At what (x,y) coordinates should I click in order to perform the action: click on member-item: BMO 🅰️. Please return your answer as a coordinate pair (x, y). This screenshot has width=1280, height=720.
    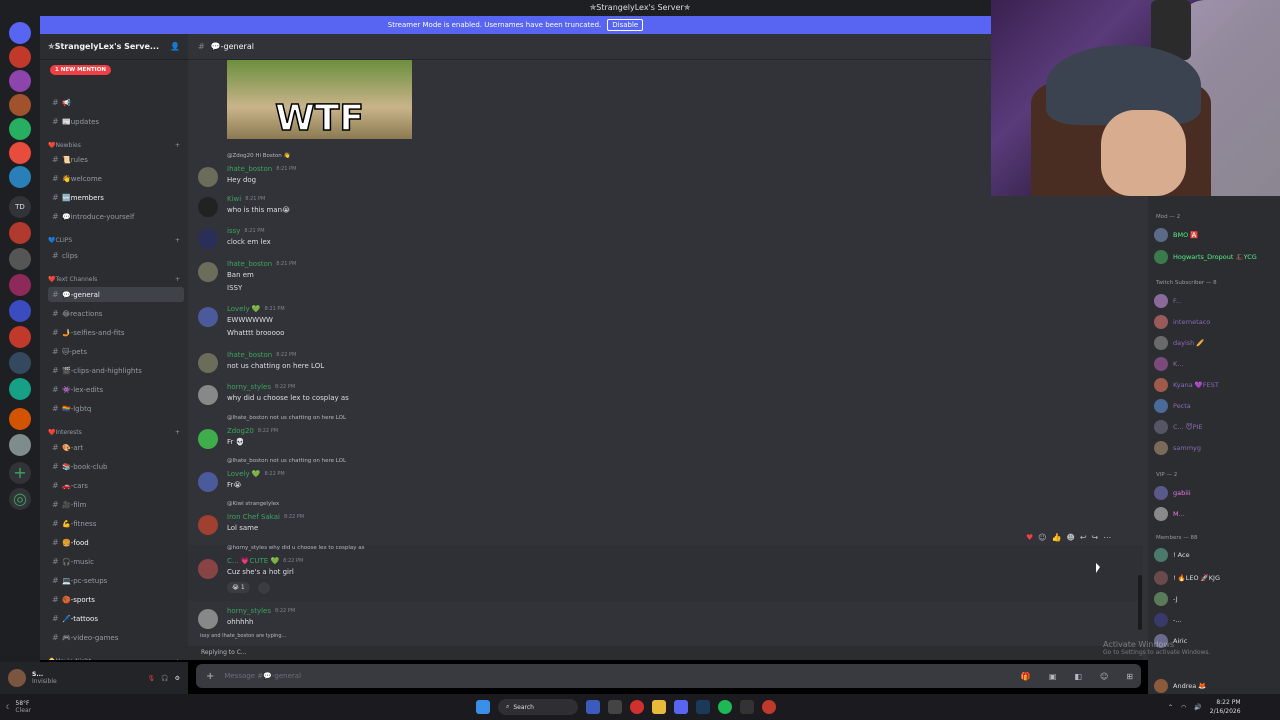
    Looking at the image, I should click on (1216, 235).